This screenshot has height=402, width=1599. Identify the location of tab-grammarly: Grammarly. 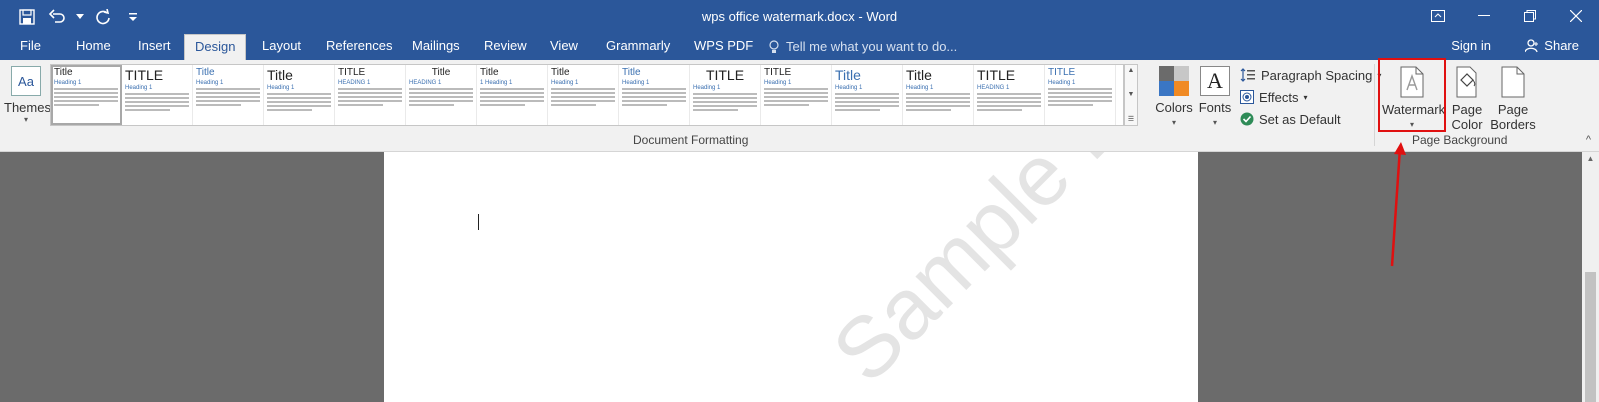
(638, 47).